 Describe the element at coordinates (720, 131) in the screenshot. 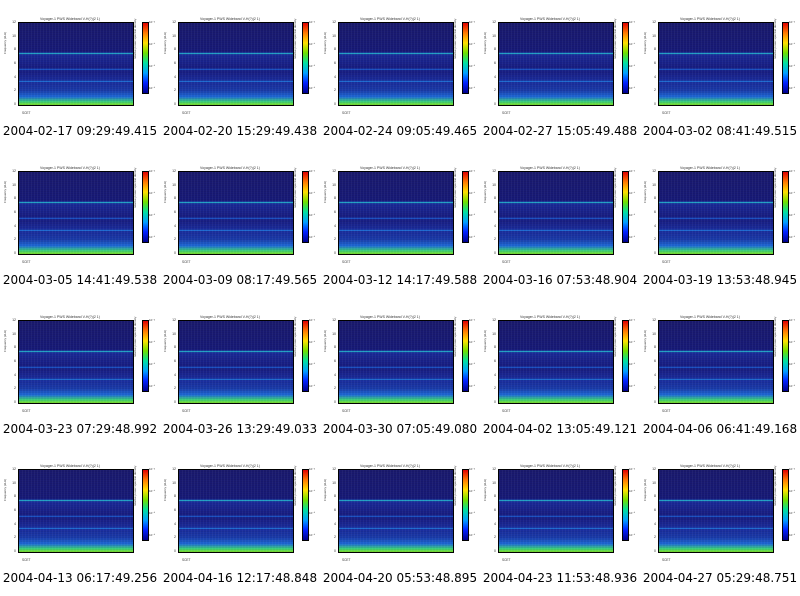

I see `timestamp-caption: 2004-03-02 08:41:49.515` at that location.